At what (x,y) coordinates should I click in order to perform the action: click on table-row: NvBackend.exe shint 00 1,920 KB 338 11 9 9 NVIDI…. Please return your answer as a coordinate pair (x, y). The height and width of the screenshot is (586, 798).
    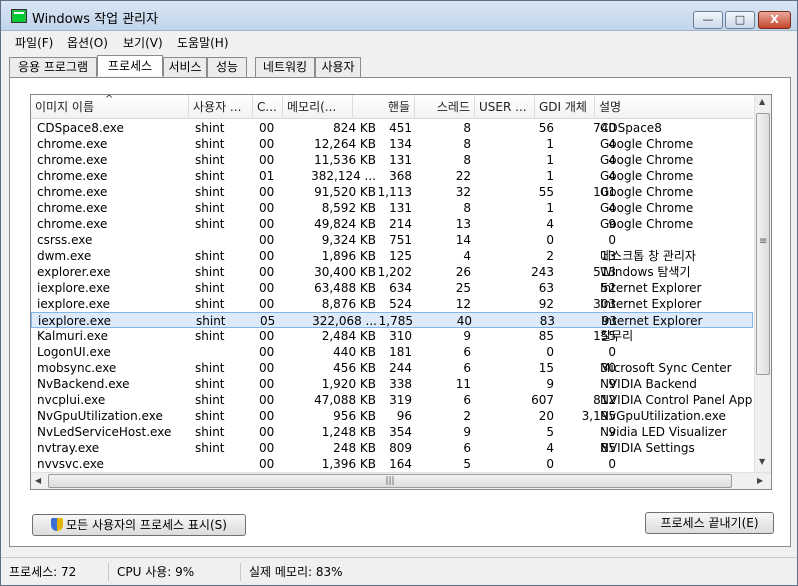
    Looking at the image, I should click on (392, 384).